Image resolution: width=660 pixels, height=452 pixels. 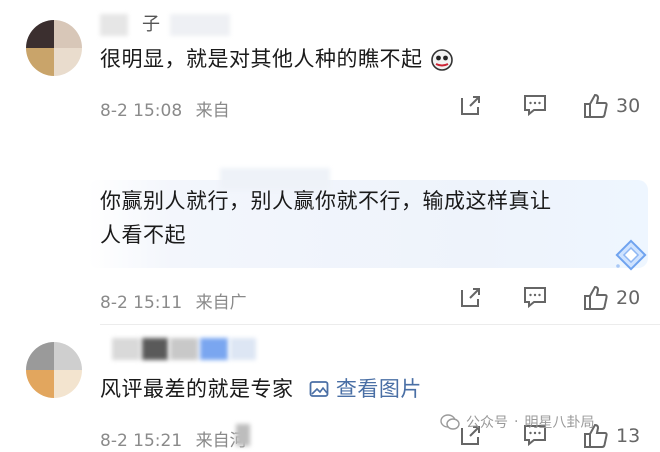 What do you see at coordinates (141, 111) in the screenshot?
I see `comment-date: 8-2 15:08` at bounding box center [141, 111].